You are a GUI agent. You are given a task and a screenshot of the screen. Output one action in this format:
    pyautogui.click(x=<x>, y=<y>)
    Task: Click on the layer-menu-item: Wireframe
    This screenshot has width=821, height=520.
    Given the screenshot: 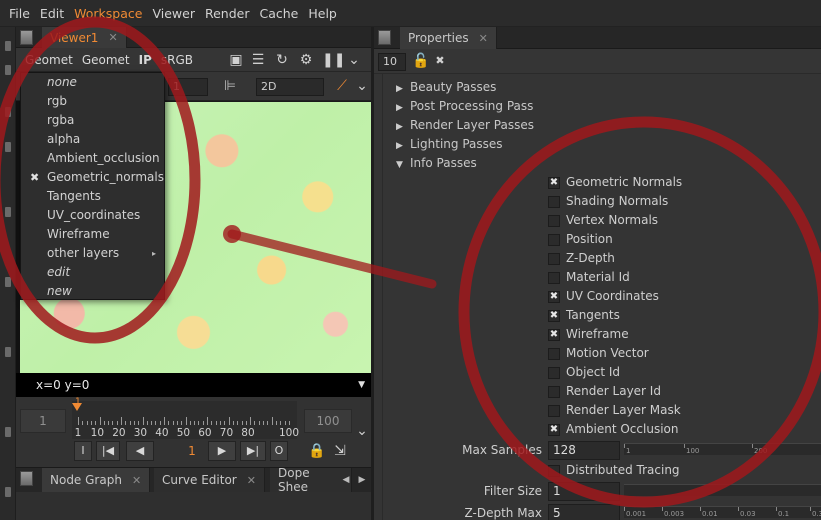 What is the action you would take?
    pyautogui.click(x=92, y=234)
    